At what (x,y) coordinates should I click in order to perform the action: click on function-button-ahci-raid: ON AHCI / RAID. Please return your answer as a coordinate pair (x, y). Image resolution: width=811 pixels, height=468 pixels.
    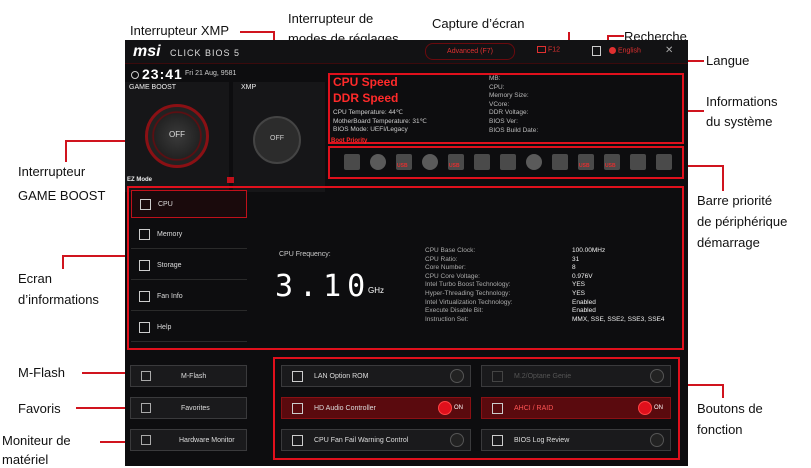
    Looking at the image, I should click on (576, 408).